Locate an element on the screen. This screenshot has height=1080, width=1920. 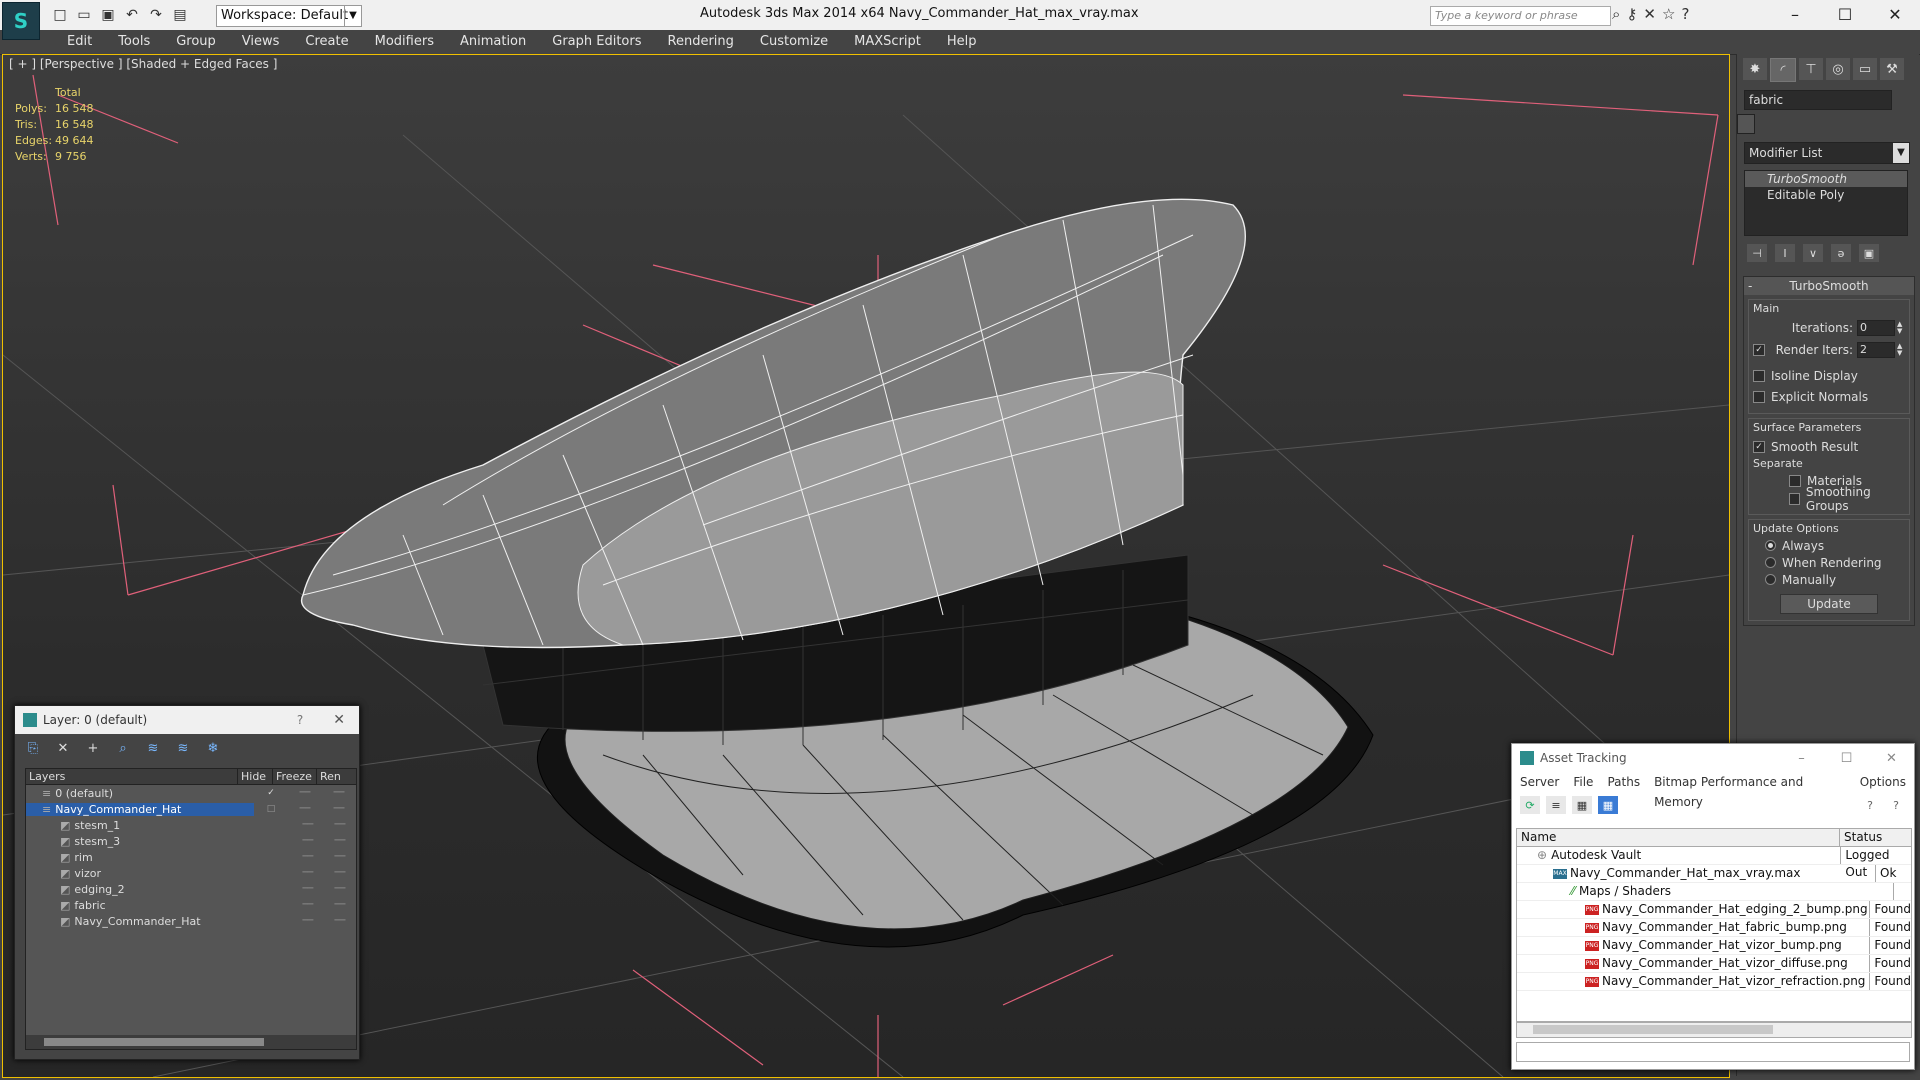
modify-tab-icon: ◜ is located at coordinates (1783, 70).